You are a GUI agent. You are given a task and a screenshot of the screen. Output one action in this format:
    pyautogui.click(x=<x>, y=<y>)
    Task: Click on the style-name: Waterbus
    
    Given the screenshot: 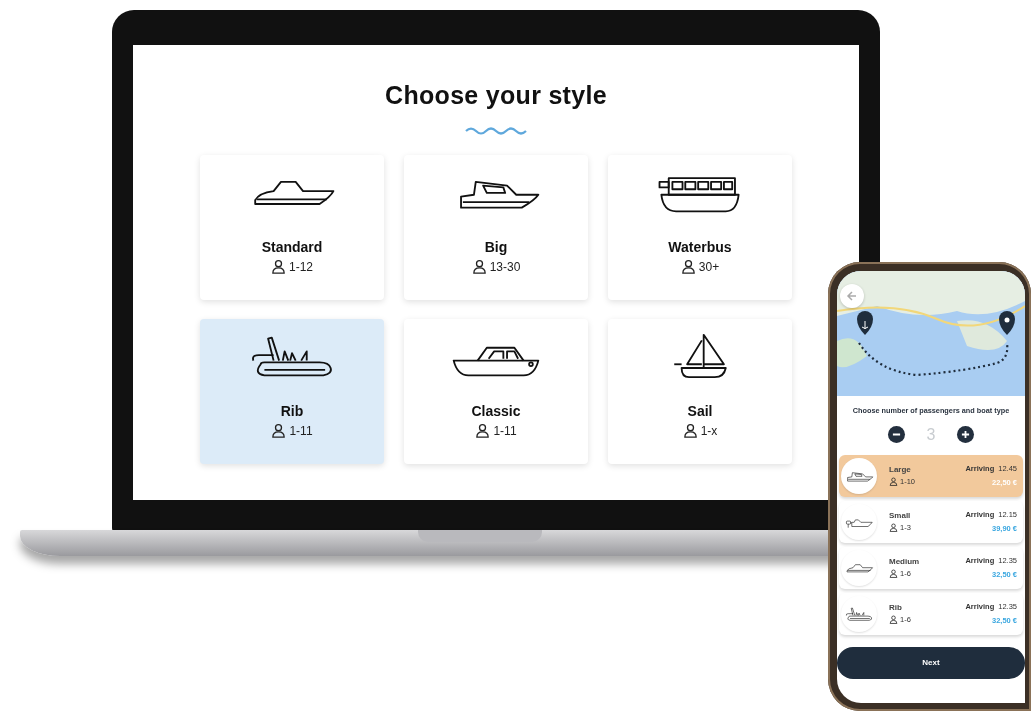 What is the action you would take?
    pyautogui.click(x=700, y=247)
    